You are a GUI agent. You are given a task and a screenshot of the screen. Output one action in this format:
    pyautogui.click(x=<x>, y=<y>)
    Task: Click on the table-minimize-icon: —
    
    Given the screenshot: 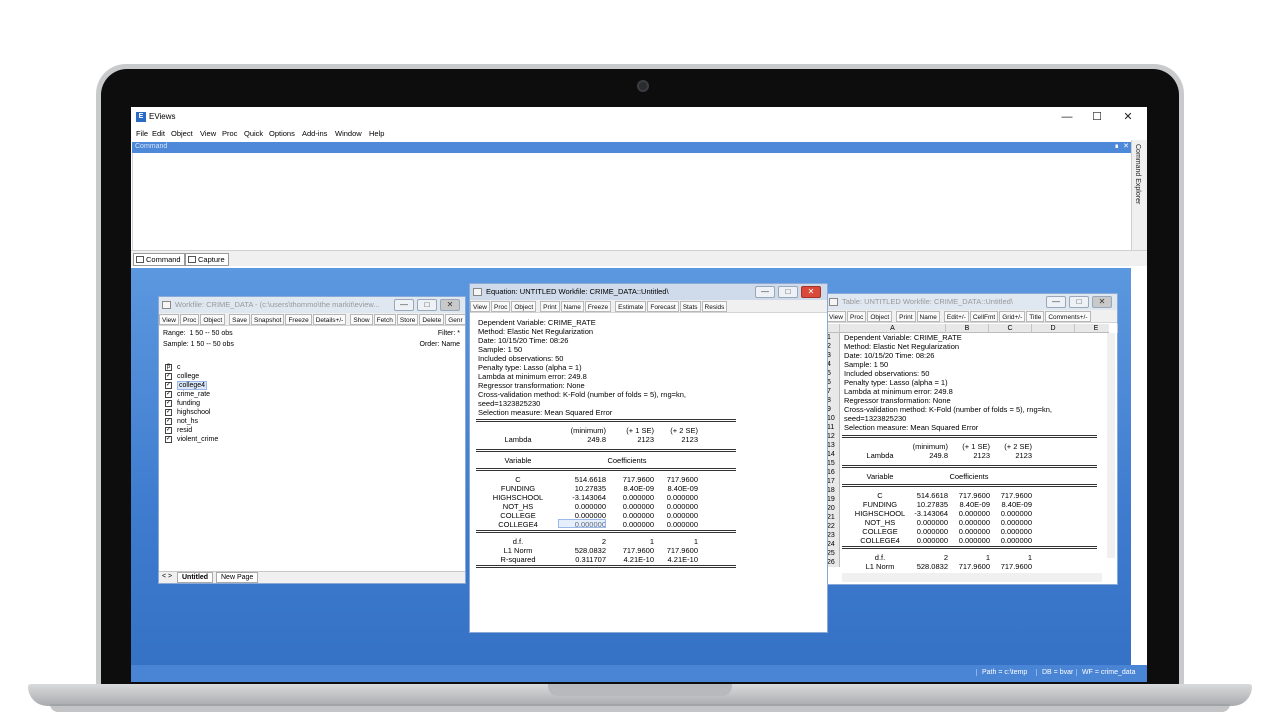 What is the action you would take?
    pyautogui.click(x=1056, y=302)
    